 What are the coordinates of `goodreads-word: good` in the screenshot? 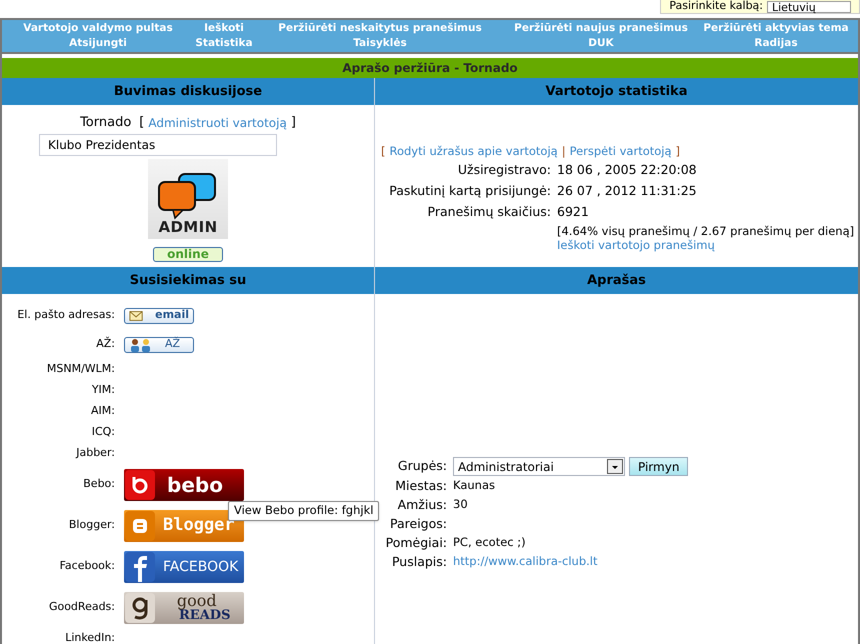 It's located at (196, 601).